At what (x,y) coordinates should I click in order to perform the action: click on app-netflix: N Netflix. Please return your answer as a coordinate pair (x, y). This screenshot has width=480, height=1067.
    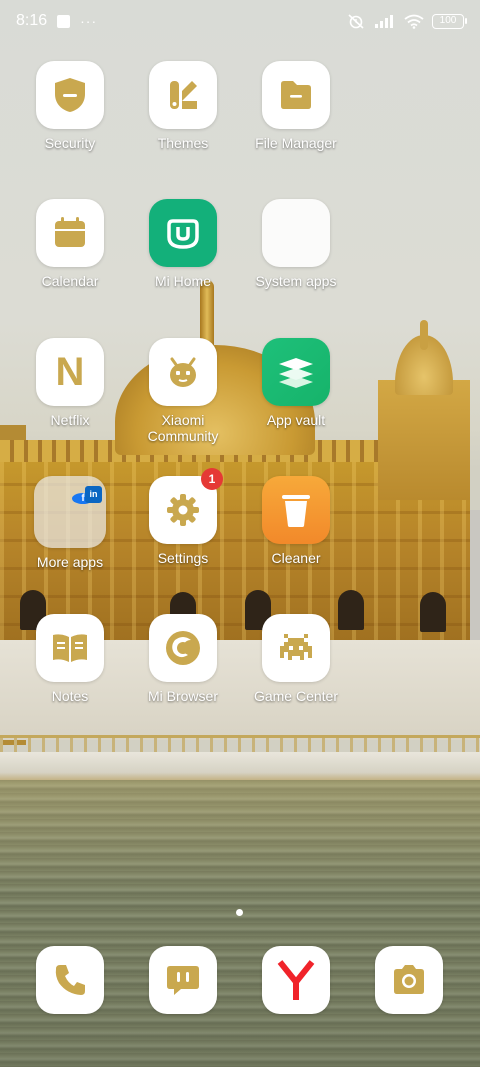
    Looking at the image, I should click on (70, 383).